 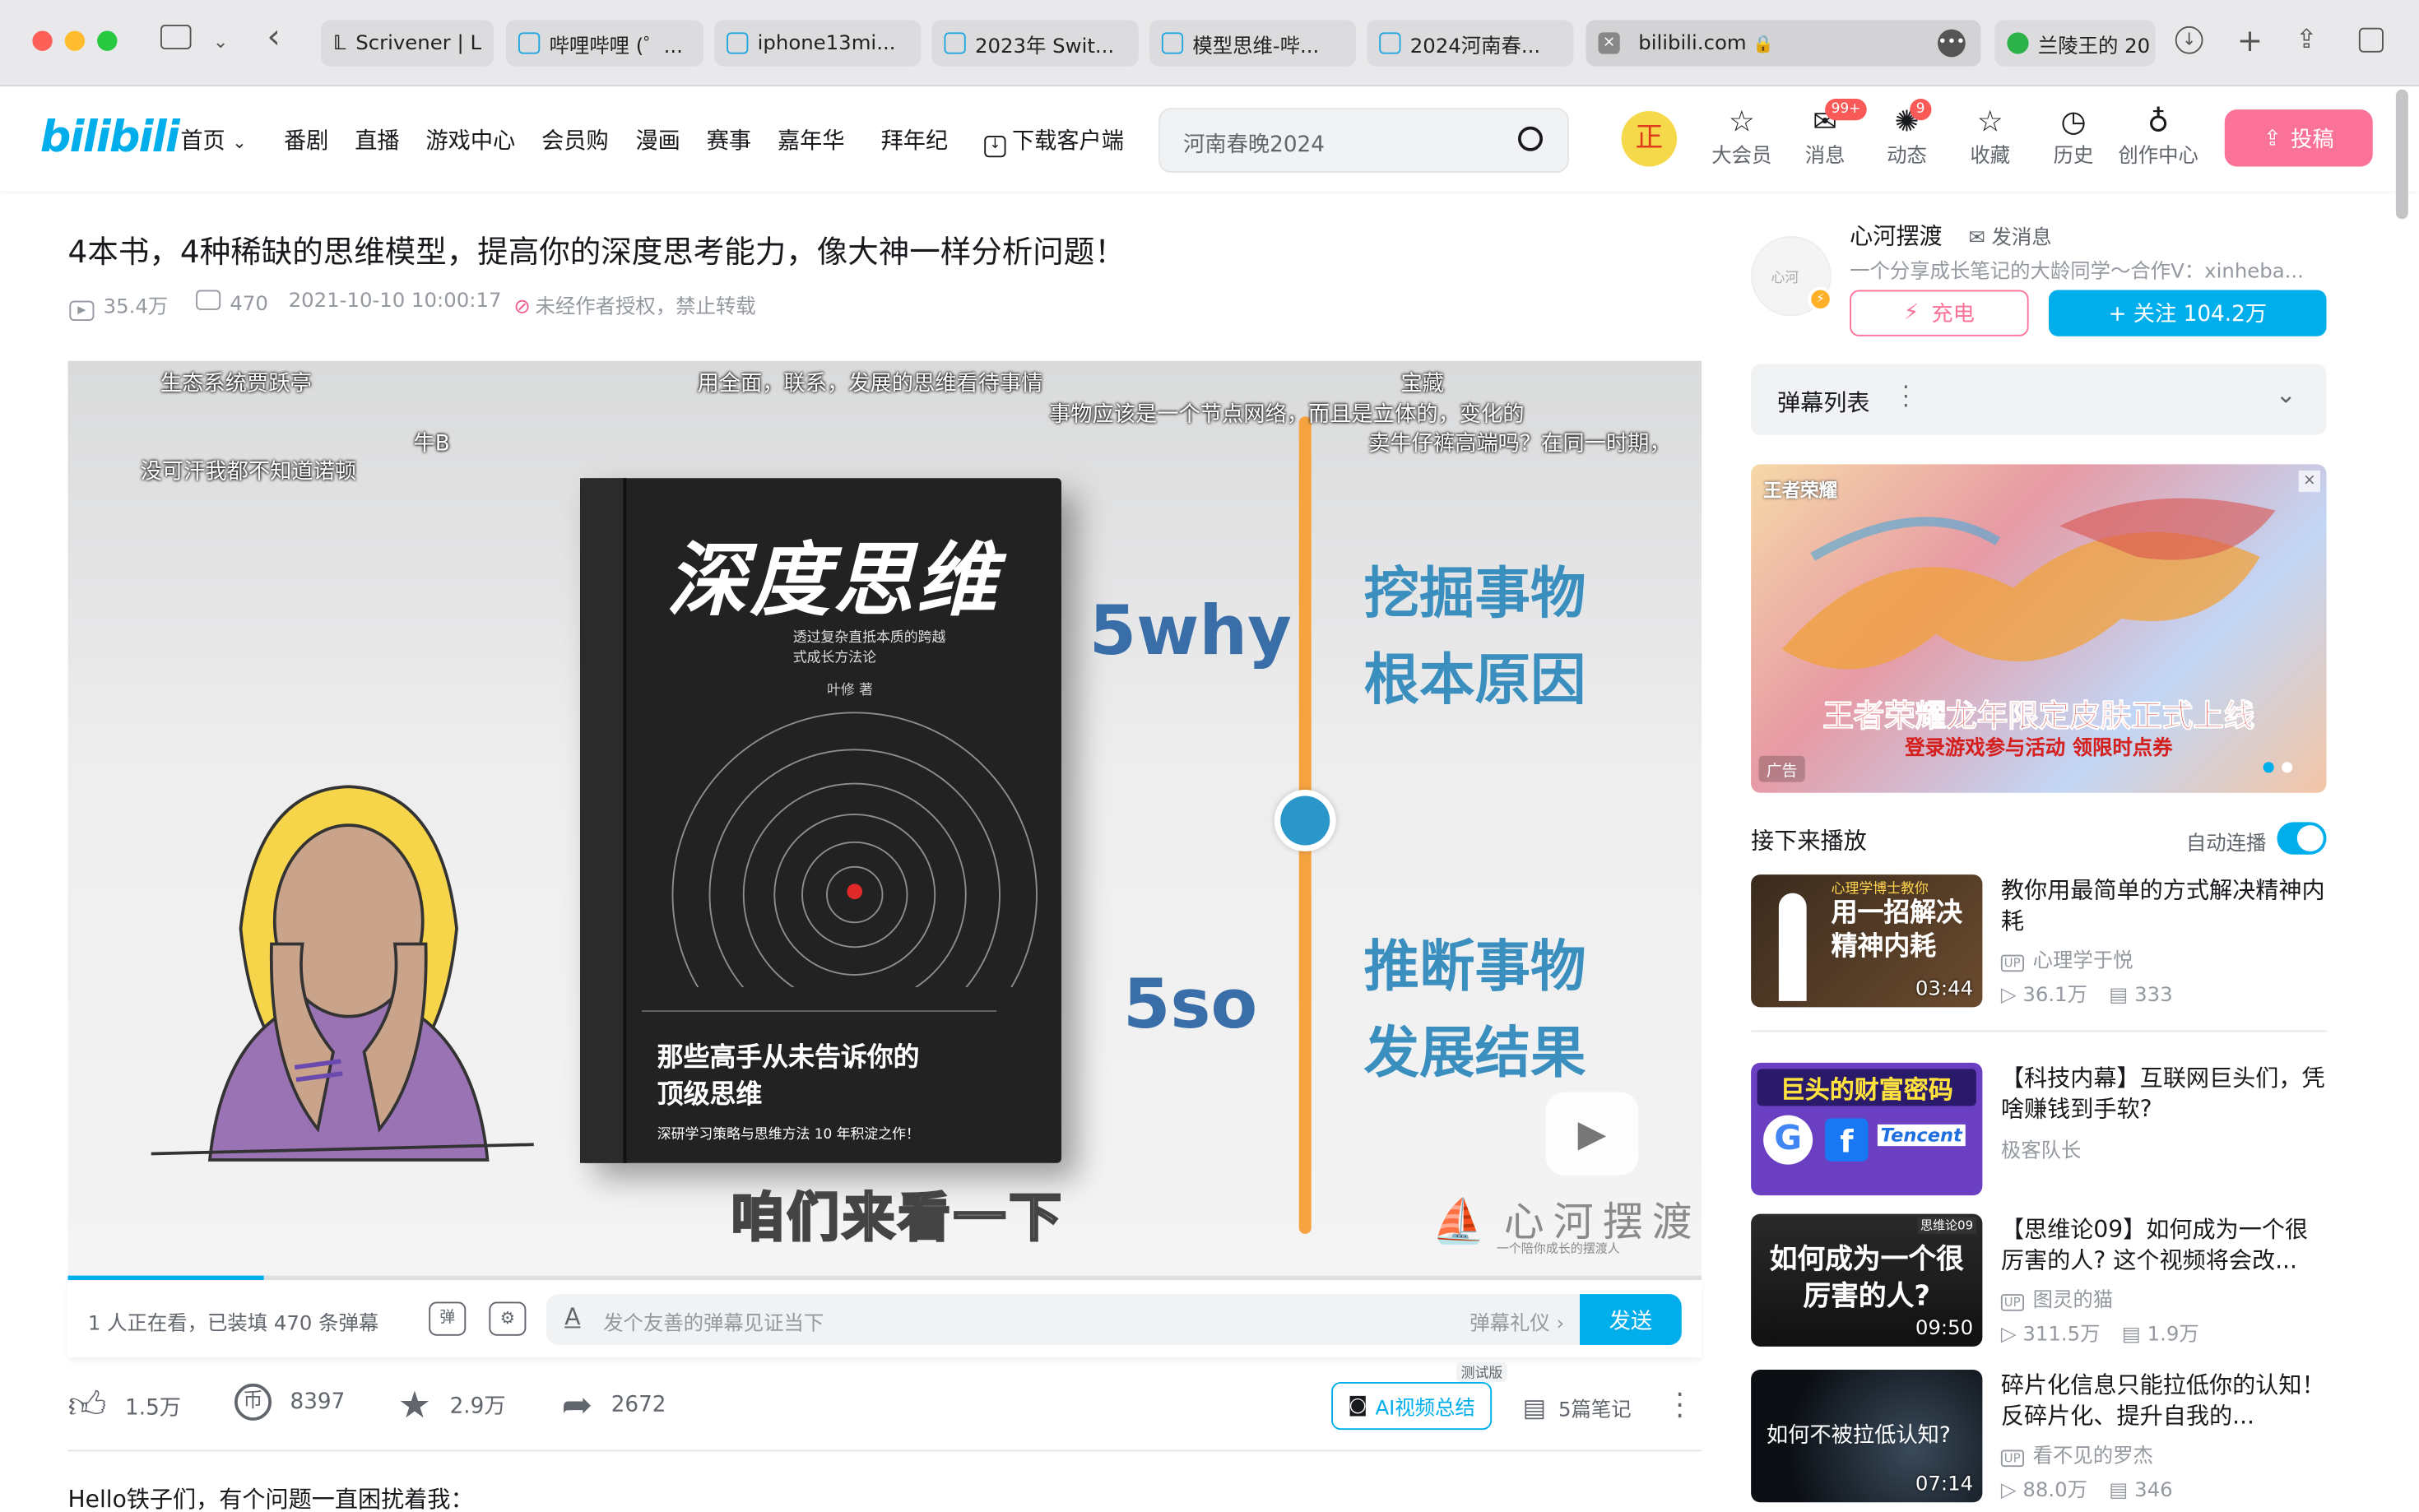 What do you see at coordinates (1742, 137) in the screenshot?
I see `vip-button: ☆ 大会员` at bounding box center [1742, 137].